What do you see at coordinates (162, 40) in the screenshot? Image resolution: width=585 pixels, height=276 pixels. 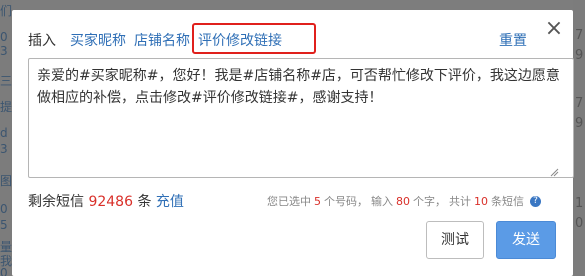 I see `insert-shop-name-link: 店铺名称` at bounding box center [162, 40].